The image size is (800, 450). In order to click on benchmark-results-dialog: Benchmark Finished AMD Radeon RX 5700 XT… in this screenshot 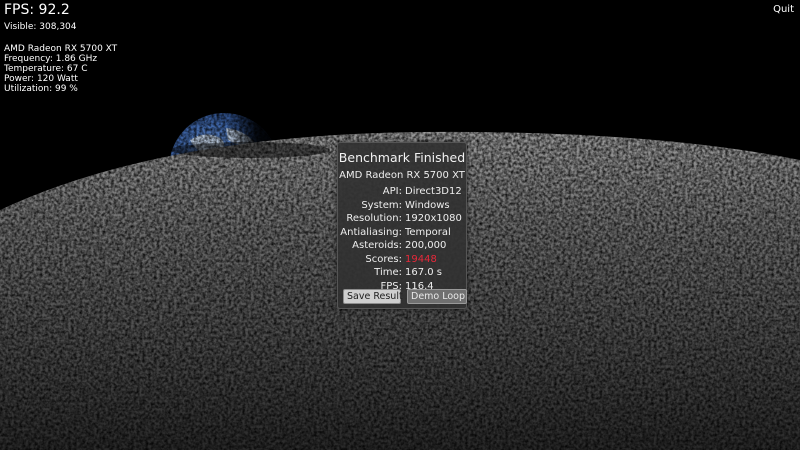, I will do `click(402, 225)`.